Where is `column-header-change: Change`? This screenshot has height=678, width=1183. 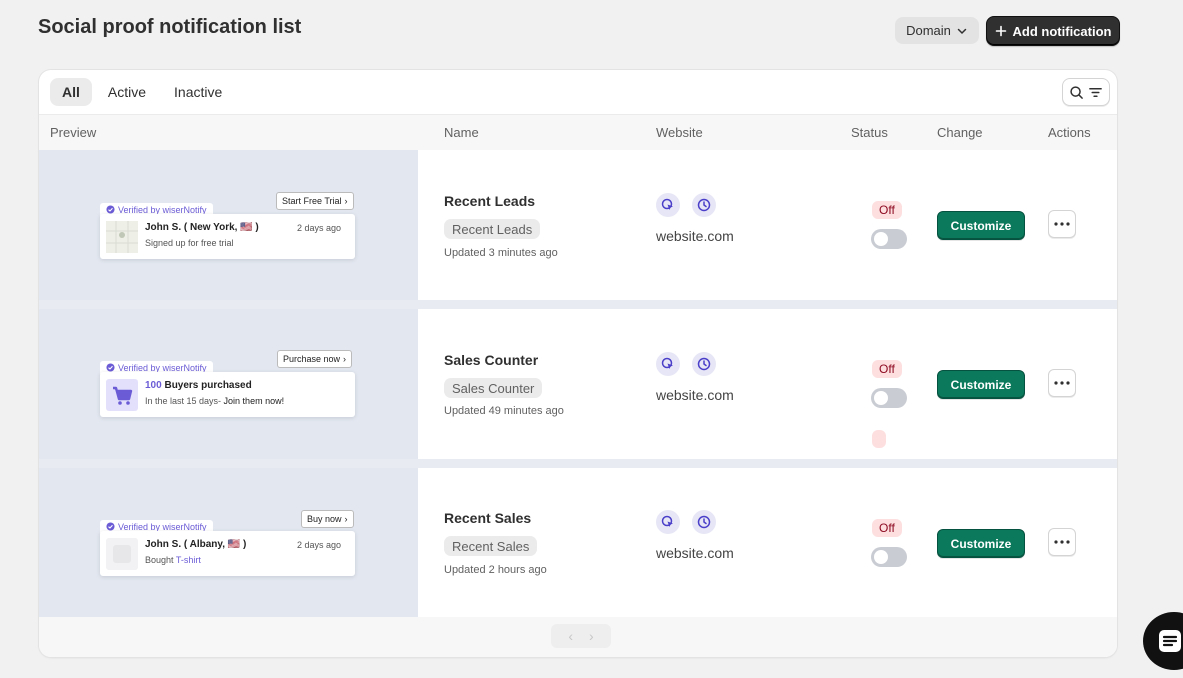
column-header-change: Change is located at coordinates (960, 132).